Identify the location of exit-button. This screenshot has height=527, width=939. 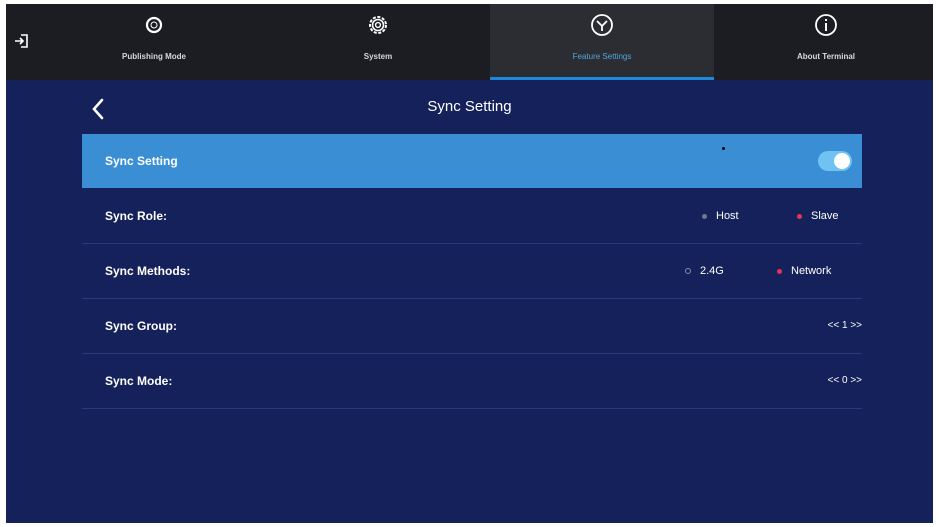
(22, 41).